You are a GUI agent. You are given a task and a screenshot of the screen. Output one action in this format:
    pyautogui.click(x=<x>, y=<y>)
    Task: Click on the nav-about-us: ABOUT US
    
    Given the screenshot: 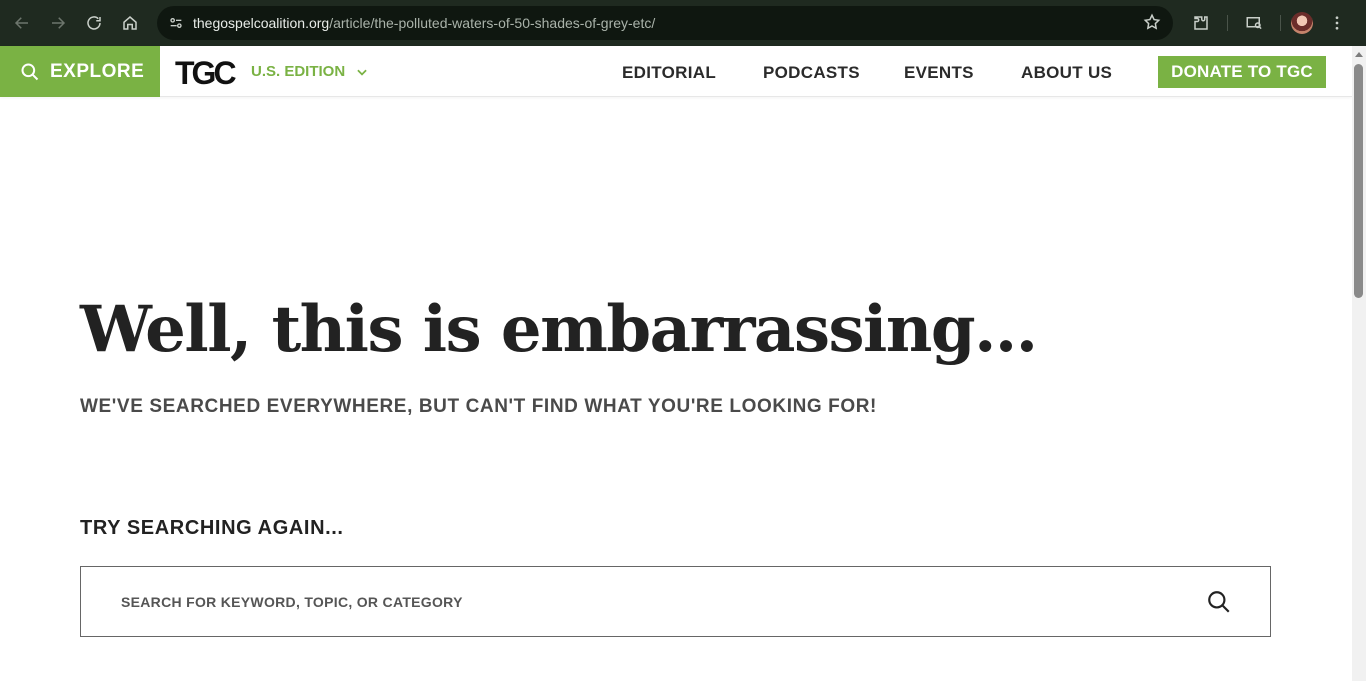 What is the action you would take?
    pyautogui.click(x=1066, y=73)
    